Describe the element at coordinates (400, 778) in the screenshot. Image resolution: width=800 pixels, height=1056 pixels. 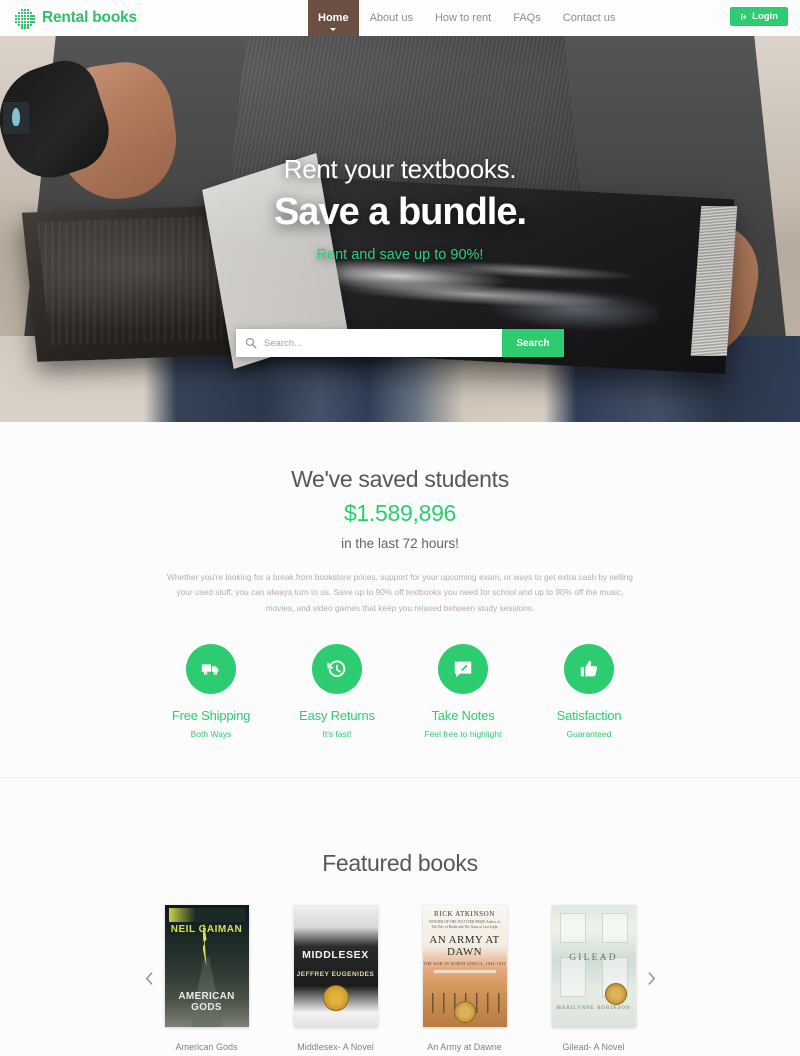
I see `section-divider` at that location.